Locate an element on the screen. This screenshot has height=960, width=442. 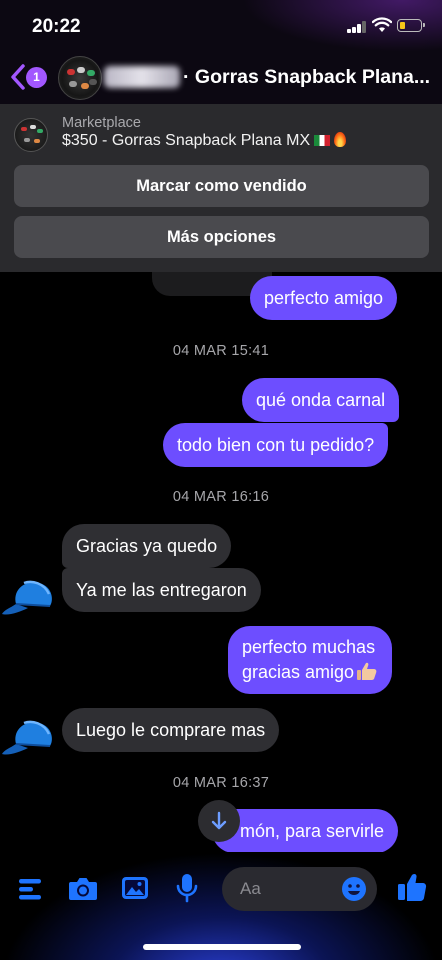
scroll-down-button is located at coordinates (219, 821).